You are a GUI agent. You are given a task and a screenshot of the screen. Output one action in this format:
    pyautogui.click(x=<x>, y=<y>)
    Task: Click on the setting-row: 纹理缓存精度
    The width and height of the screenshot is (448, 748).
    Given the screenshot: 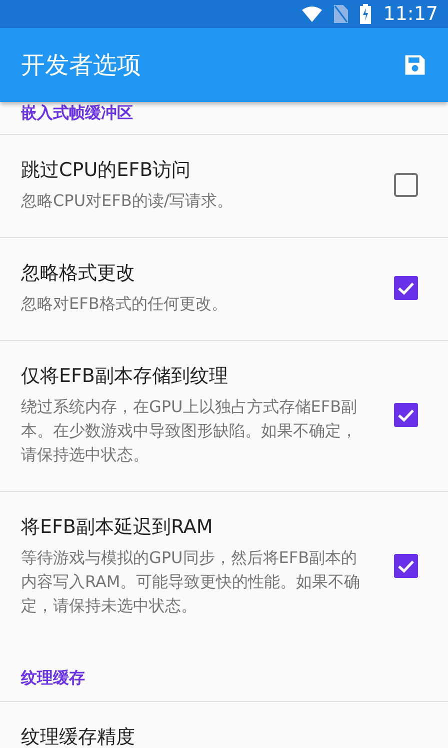 What is the action you would take?
    pyautogui.click(x=224, y=725)
    